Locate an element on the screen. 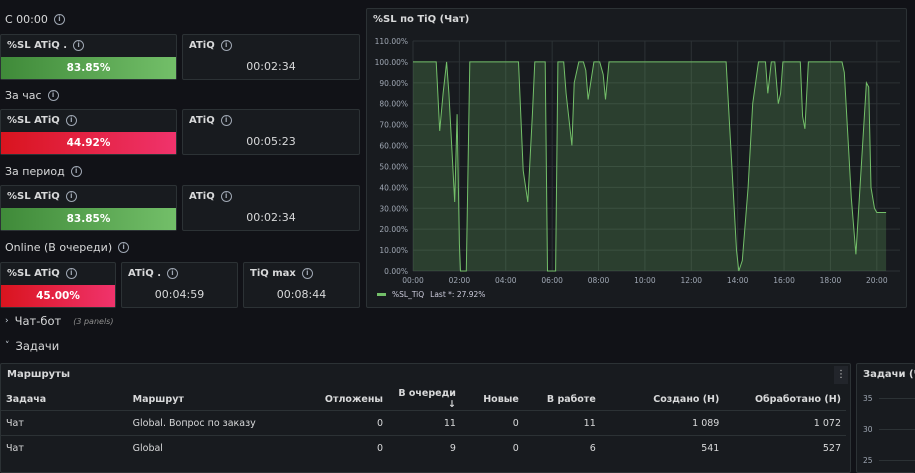  panel-title: Задачи (Чат is located at coordinates (889, 374).